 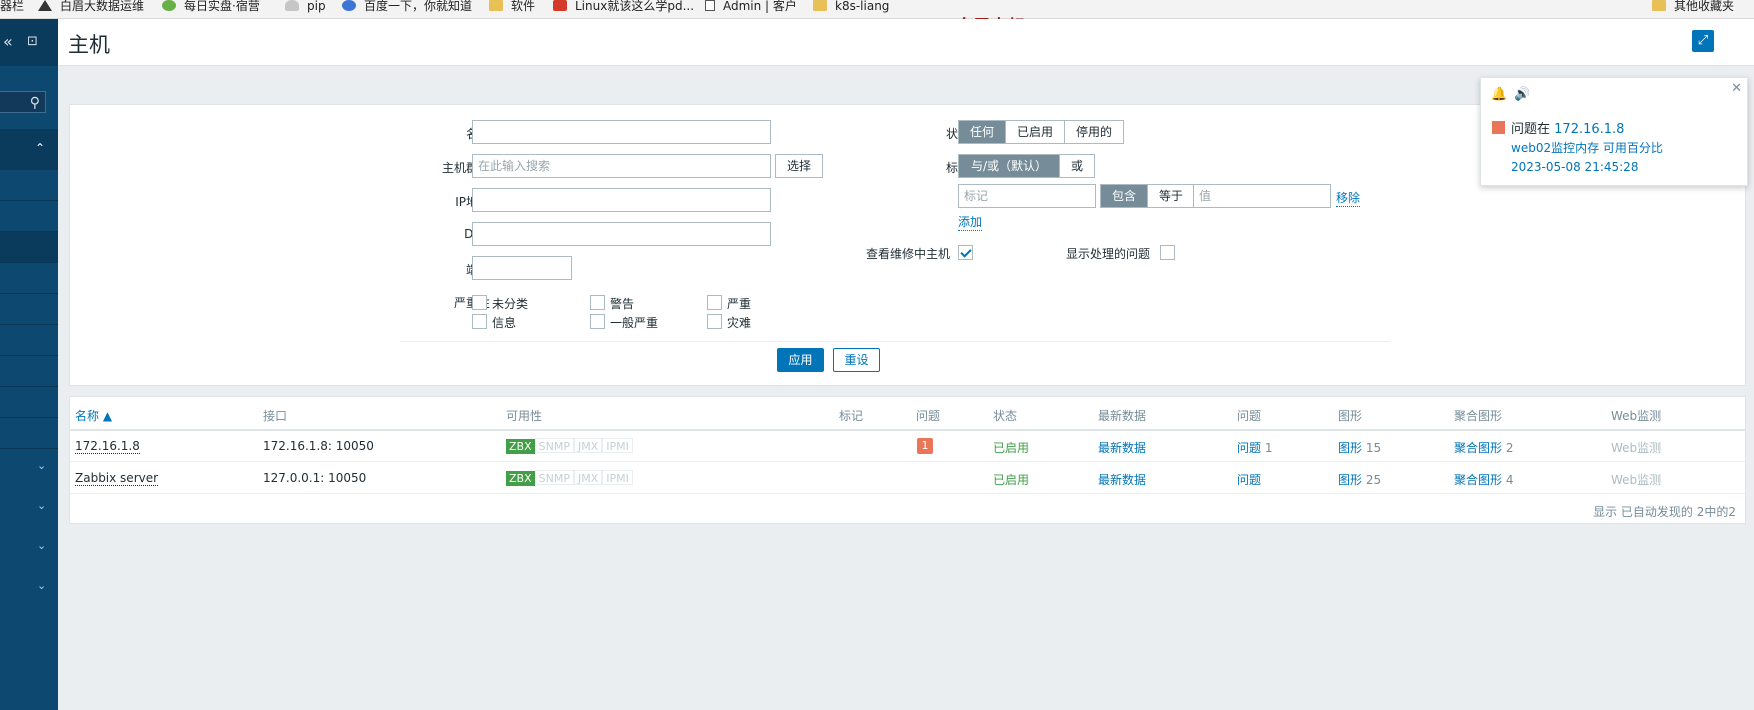 What do you see at coordinates (522, 268) in the screenshot?
I see `port-input` at bounding box center [522, 268].